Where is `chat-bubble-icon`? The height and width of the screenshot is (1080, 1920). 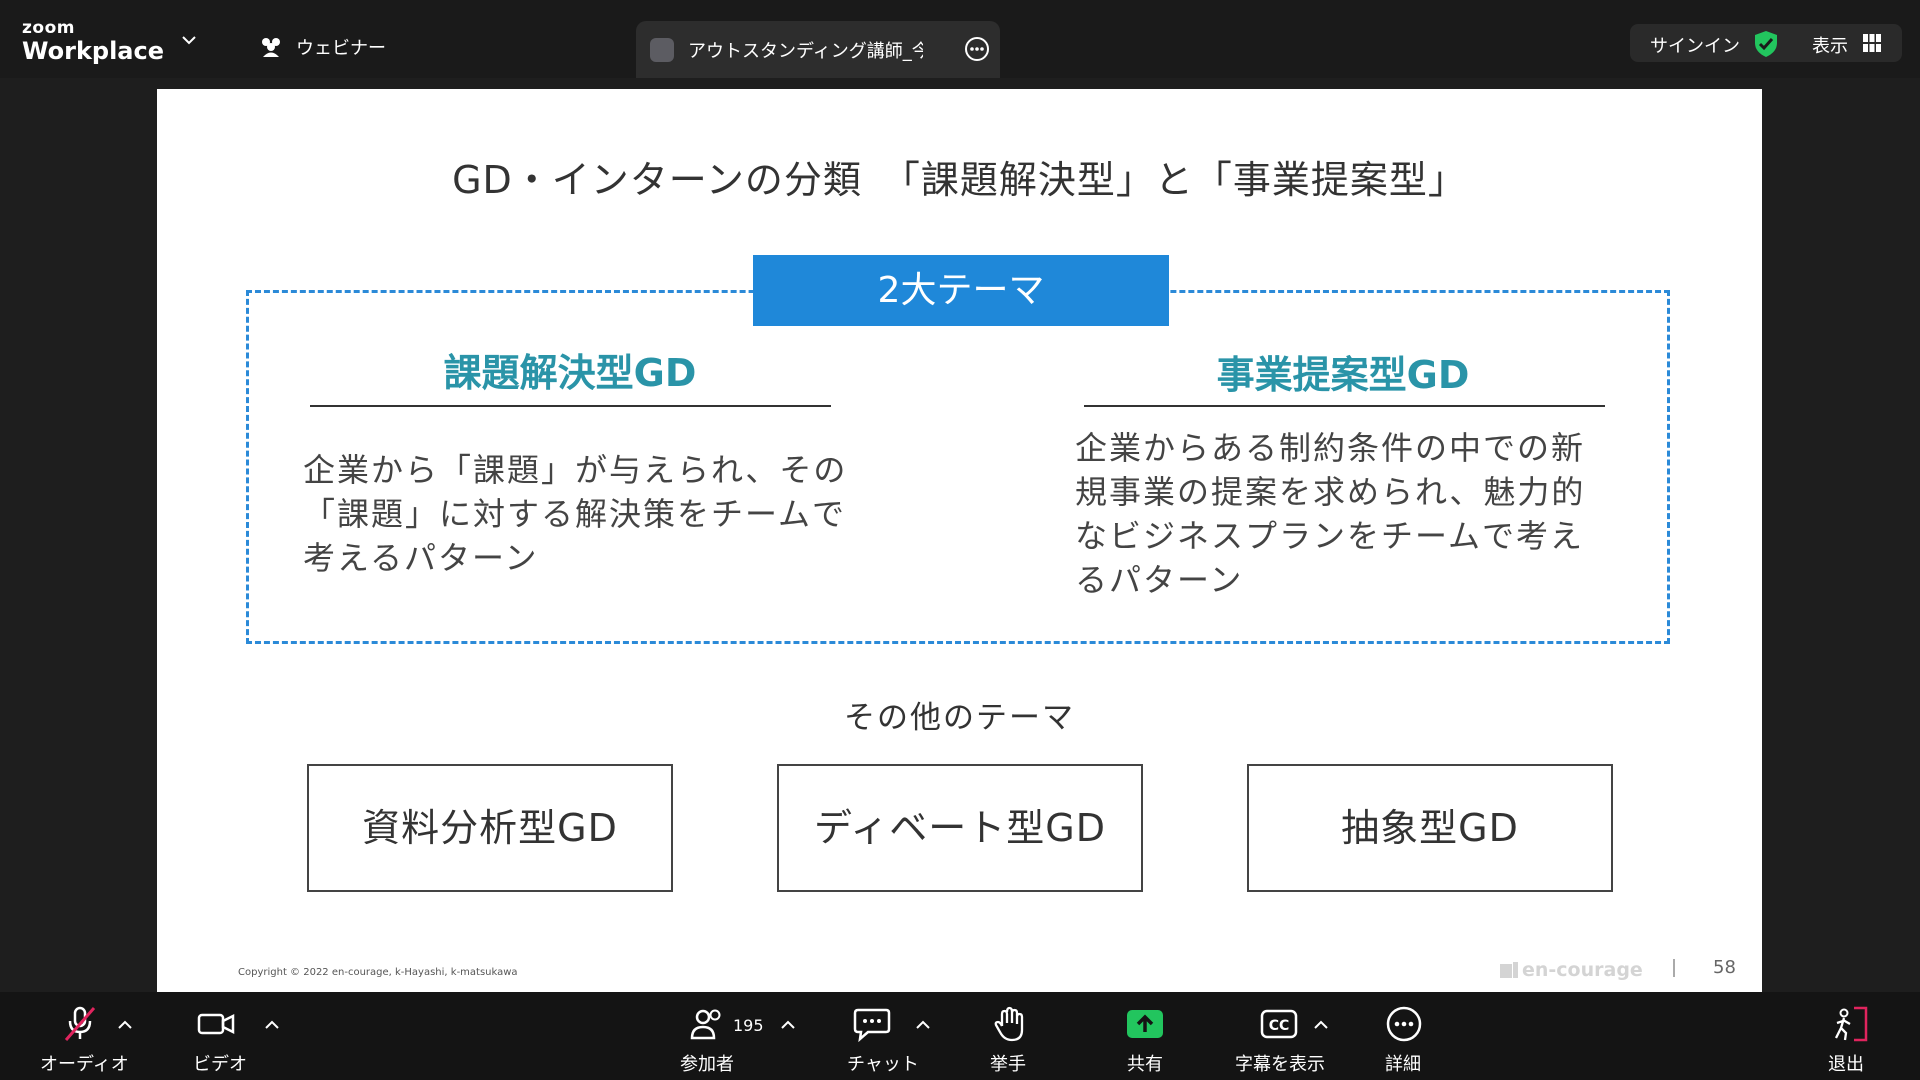 chat-bubble-icon is located at coordinates (872, 1025).